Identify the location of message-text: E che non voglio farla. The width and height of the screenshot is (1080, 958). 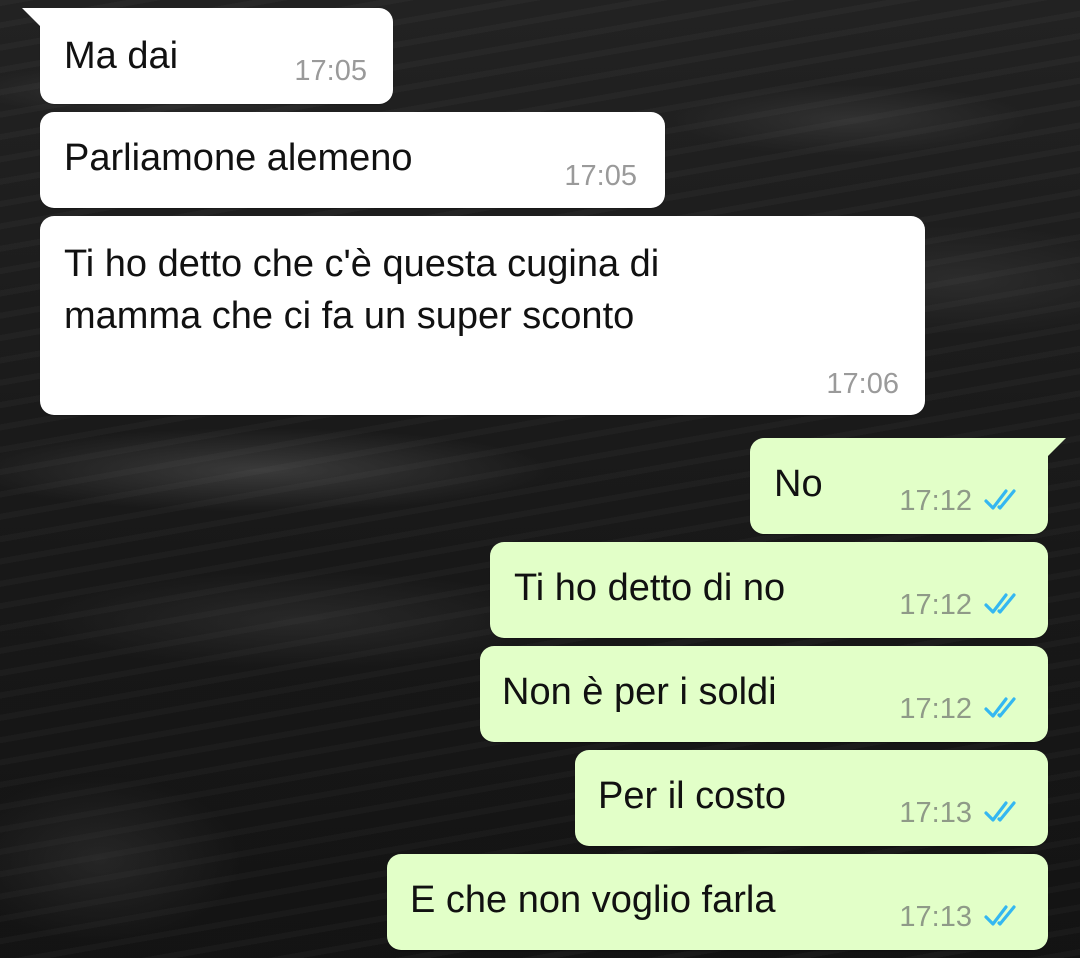
(593, 900).